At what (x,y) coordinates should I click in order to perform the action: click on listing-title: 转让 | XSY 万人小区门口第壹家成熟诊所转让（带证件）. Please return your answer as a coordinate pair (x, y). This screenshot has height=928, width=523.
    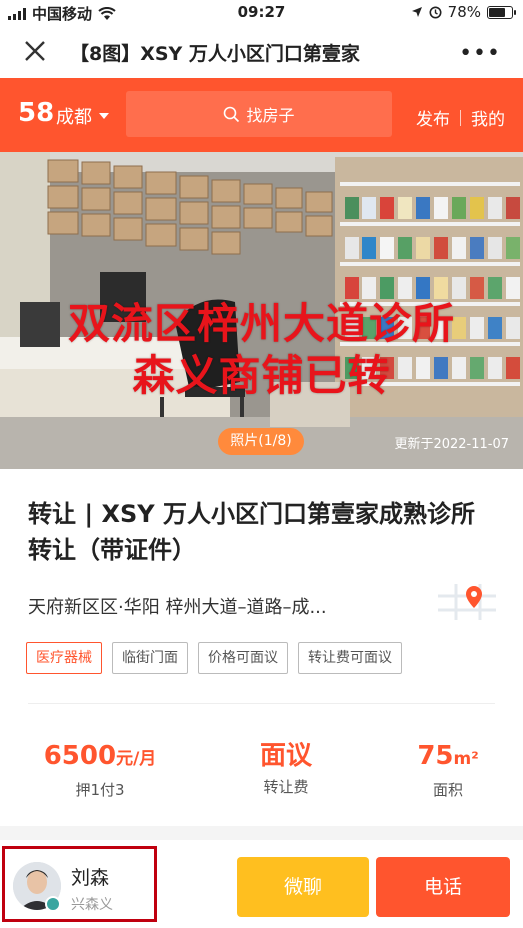
    Looking at the image, I should click on (251, 532).